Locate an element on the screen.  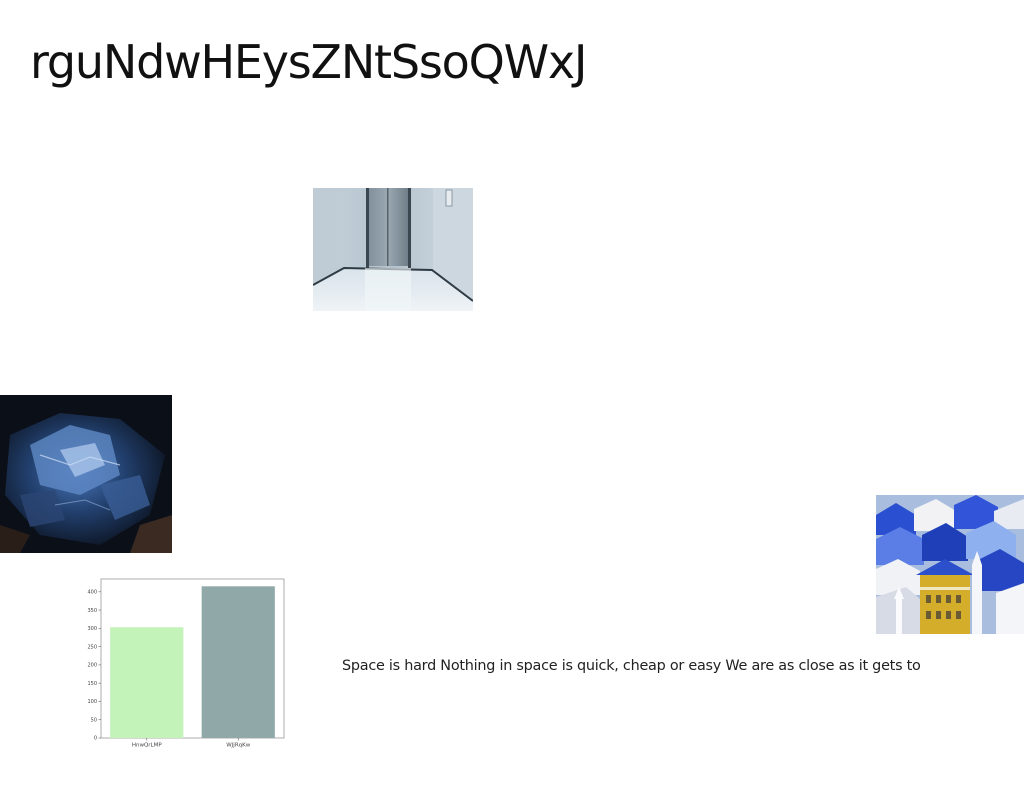
y-tick-label: 300 is located at coordinates (92, 629).